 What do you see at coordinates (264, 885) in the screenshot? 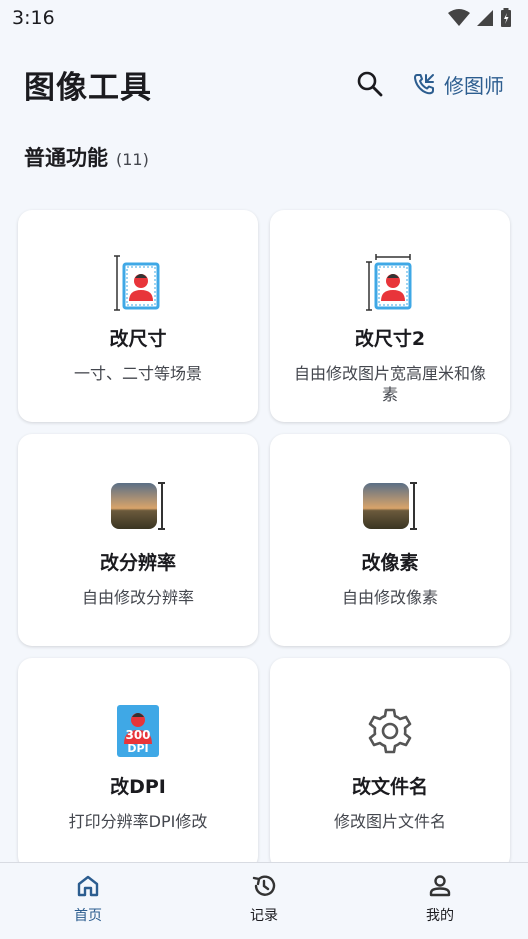
I see `history-icon` at bounding box center [264, 885].